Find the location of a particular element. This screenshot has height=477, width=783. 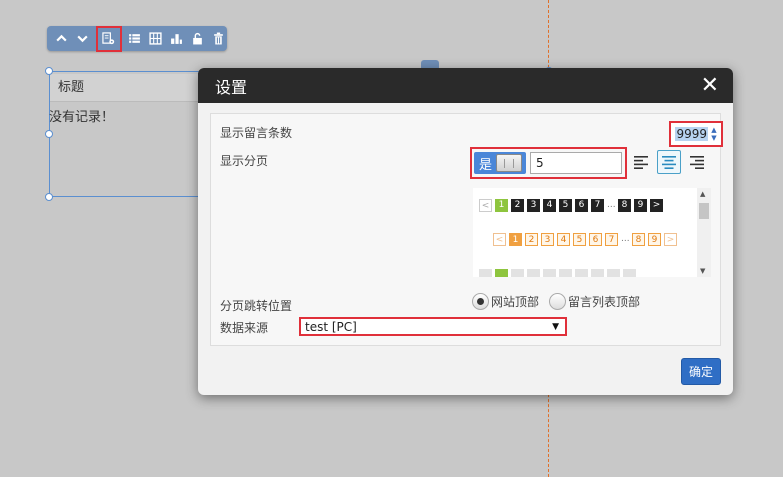

move-down-button is located at coordinates (83, 39).